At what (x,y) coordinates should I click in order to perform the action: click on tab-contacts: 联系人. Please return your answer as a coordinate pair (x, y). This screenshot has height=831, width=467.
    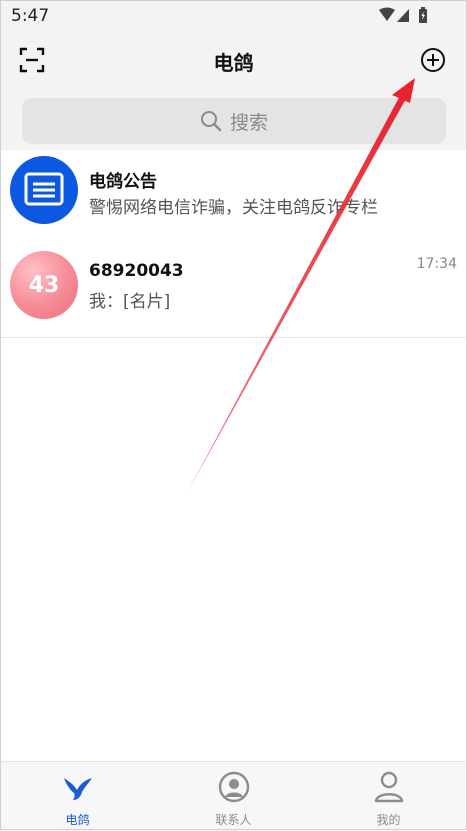
    Looking at the image, I should click on (233, 796).